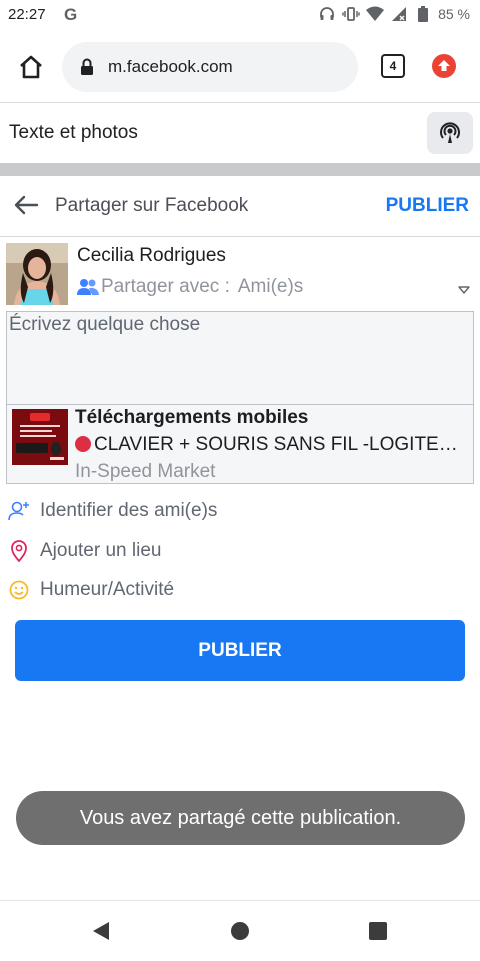  I want to click on google-icon: G, so click(71, 14).